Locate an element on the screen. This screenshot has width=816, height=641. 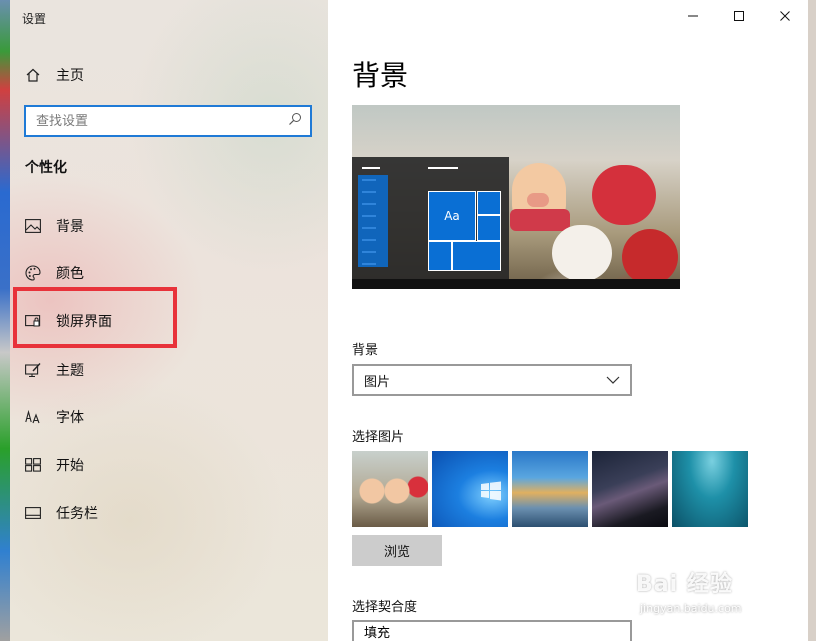
theme-icon is located at coordinates (33, 370).